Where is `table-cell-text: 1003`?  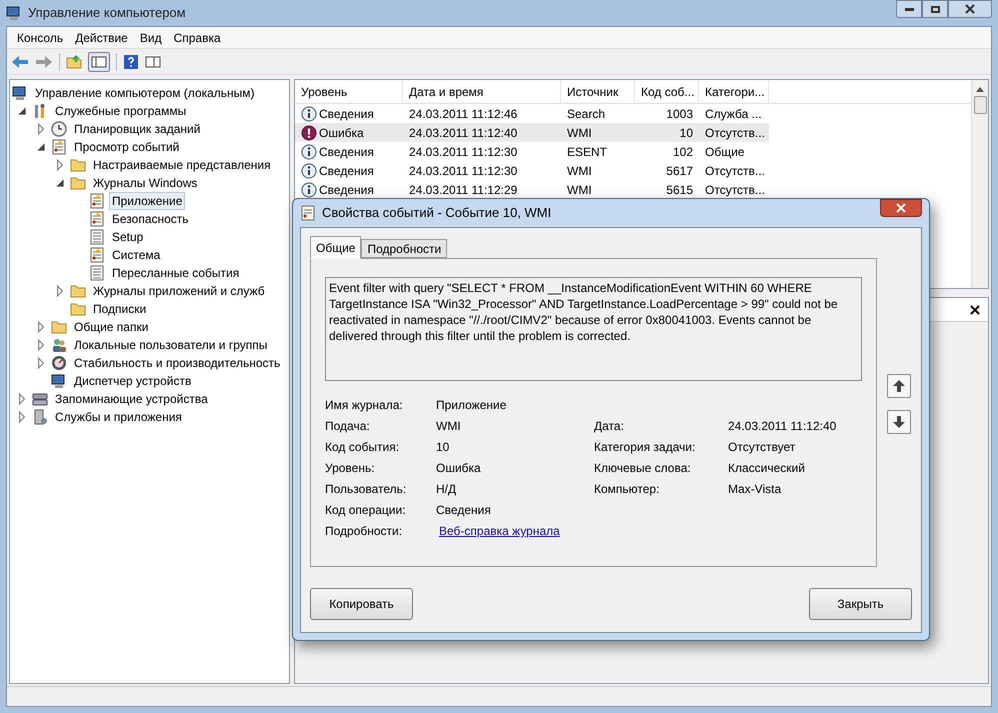 table-cell-text: 1003 is located at coordinates (679, 114).